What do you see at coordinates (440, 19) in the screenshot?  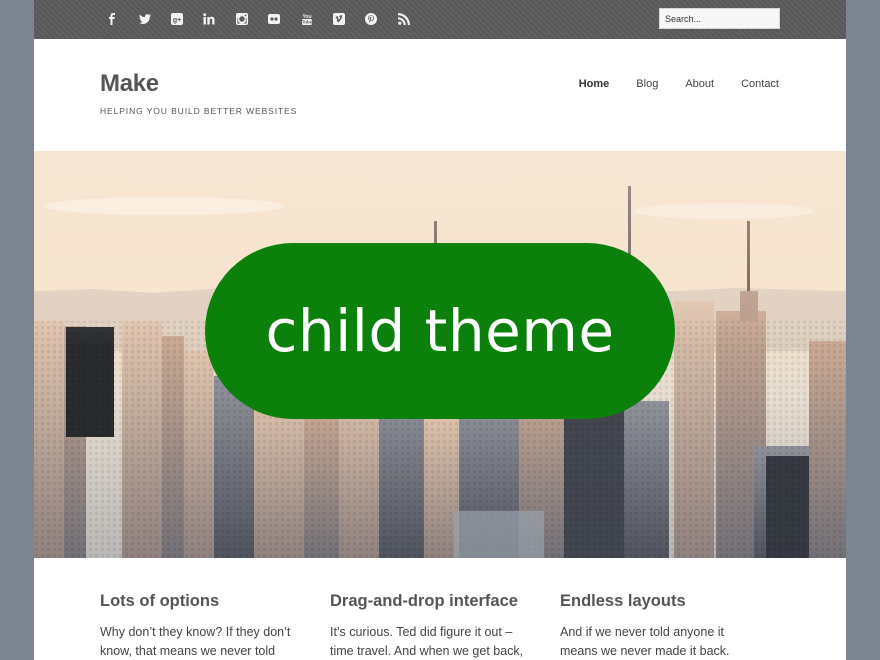 I see `top-bar: g+ You Tube` at bounding box center [440, 19].